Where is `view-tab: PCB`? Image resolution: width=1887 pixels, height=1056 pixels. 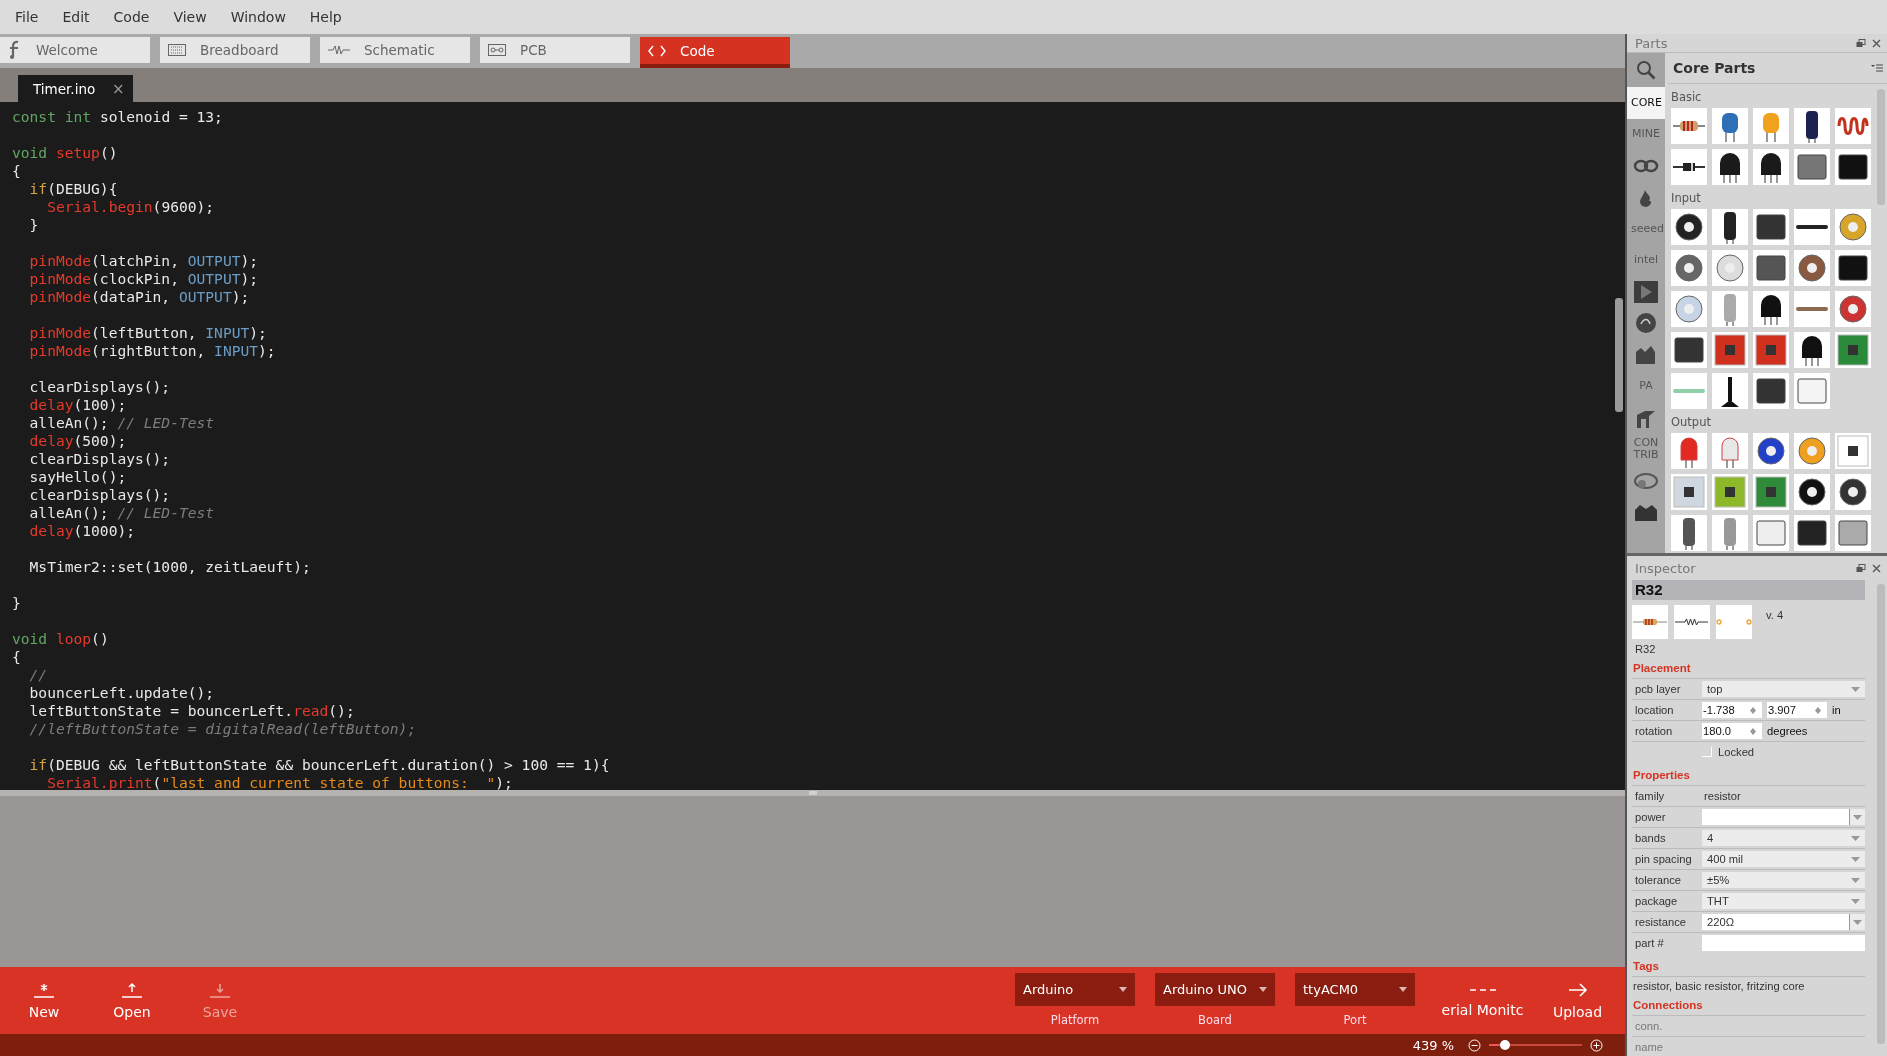
view-tab: PCB is located at coordinates (555, 50).